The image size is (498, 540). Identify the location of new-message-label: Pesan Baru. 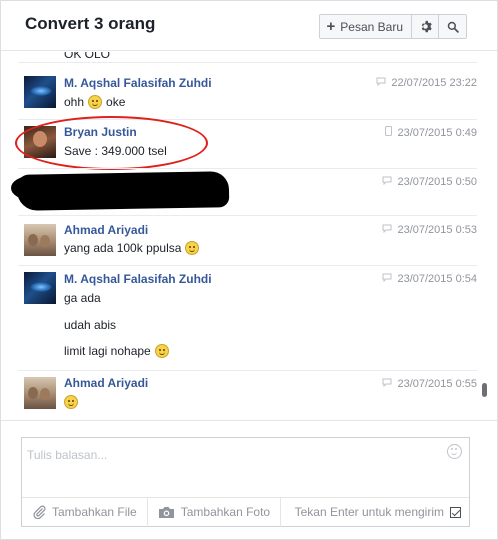
(371, 26).